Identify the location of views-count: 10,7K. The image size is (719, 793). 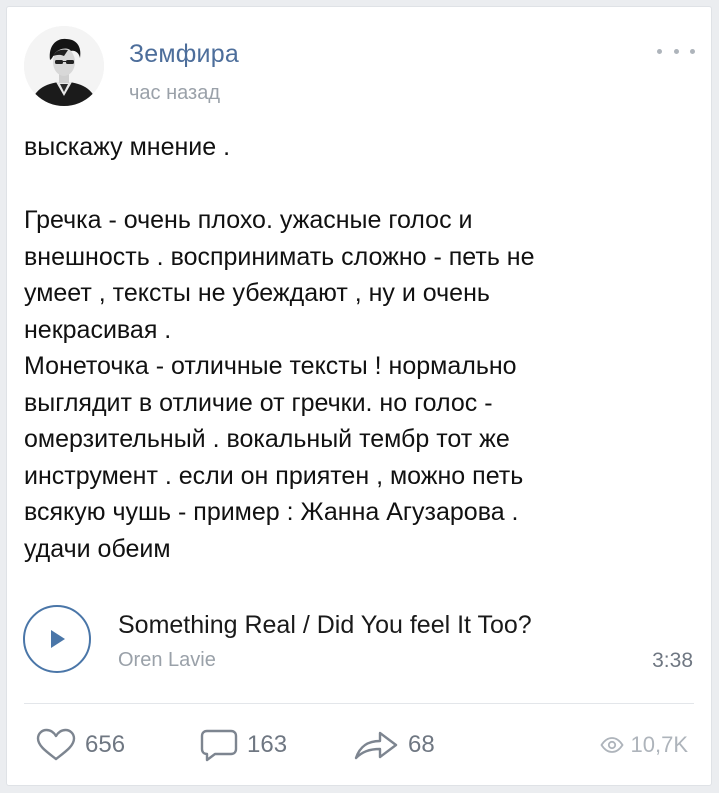
(659, 744).